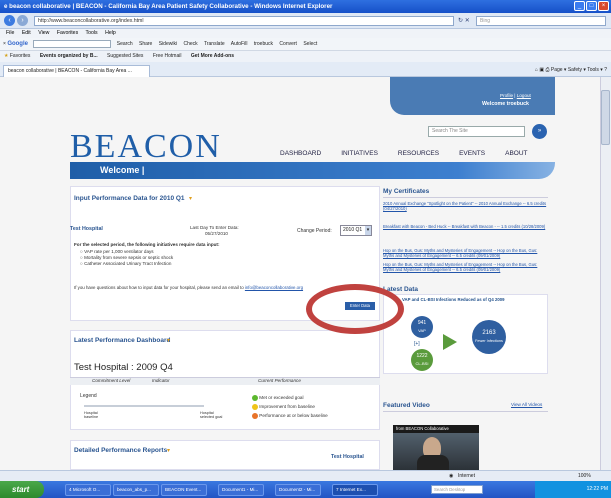 This screenshot has width=611, height=498. Describe the element at coordinates (110, 33) in the screenshot. I see `menu-help: Help` at that location.